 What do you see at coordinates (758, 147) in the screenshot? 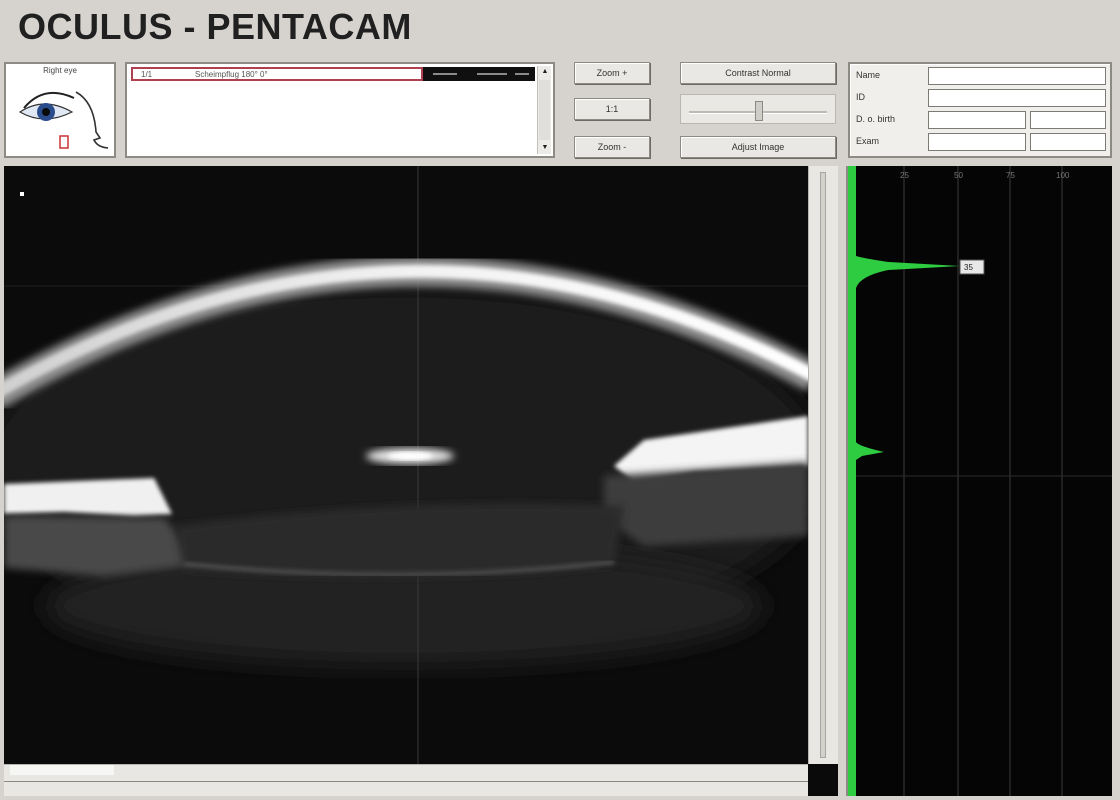
I see `adjust-image-button: Adjust Image` at bounding box center [758, 147].